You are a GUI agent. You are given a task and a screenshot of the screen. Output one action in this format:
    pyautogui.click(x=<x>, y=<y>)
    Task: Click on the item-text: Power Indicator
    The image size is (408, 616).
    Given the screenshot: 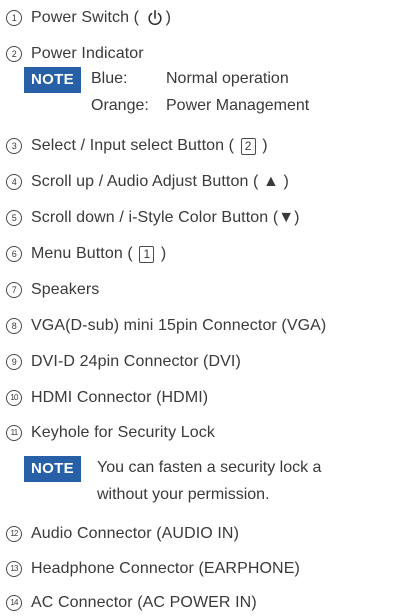 What is the action you would take?
    pyautogui.click(x=87, y=53)
    